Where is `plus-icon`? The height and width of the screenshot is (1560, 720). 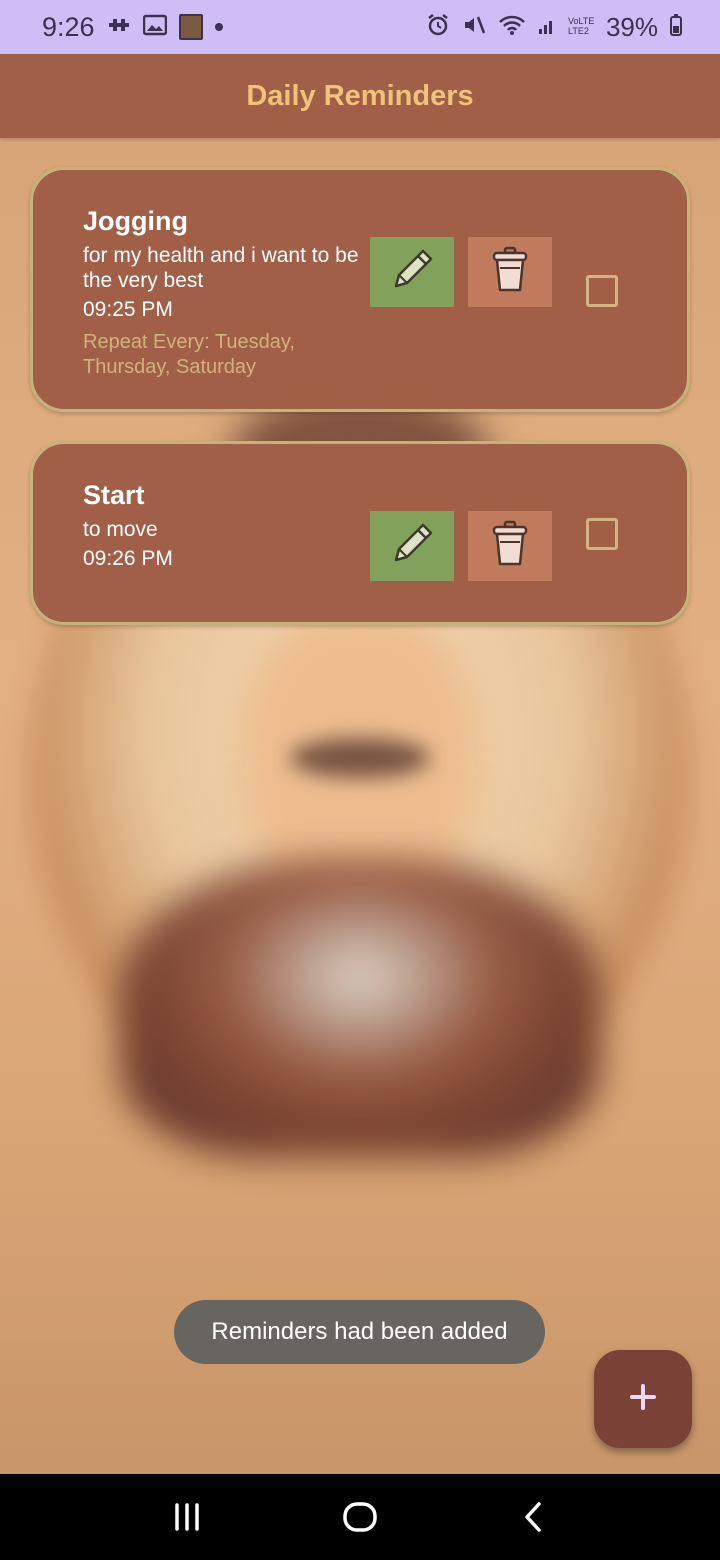
plus-icon is located at coordinates (643, 1399).